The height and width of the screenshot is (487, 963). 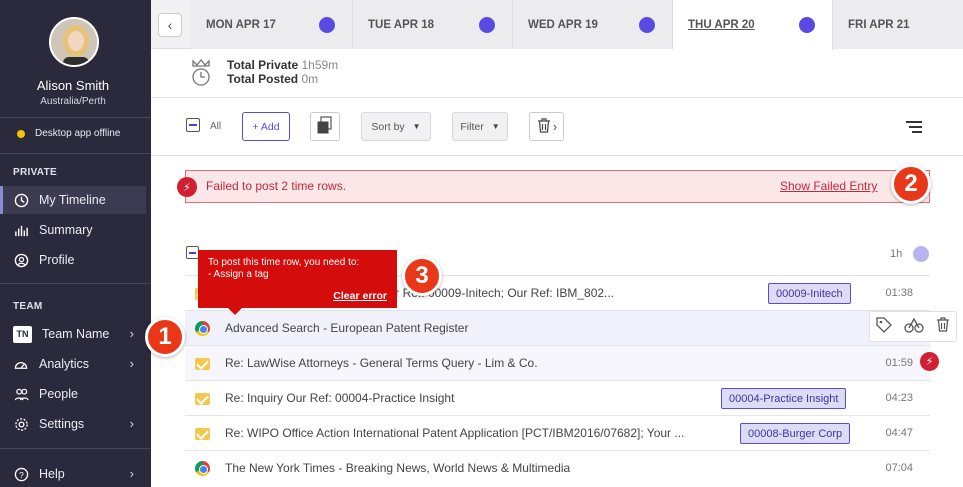 What do you see at coordinates (879, 24) in the screenshot?
I see `tab-label: FRI APR 21` at bounding box center [879, 24].